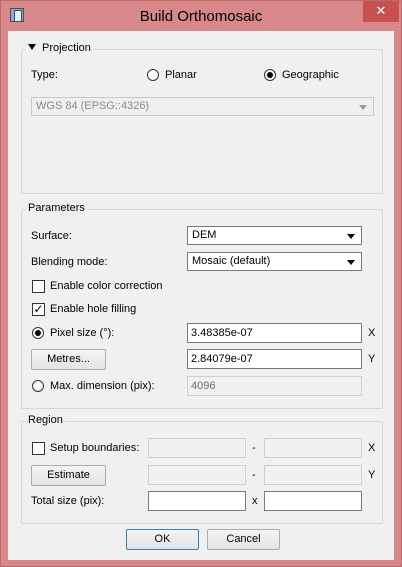 This screenshot has width=402, height=567. What do you see at coordinates (82, 333) in the screenshot?
I see `pixel-size-label: Pixel size (°):` at bounding box center [82, 333].